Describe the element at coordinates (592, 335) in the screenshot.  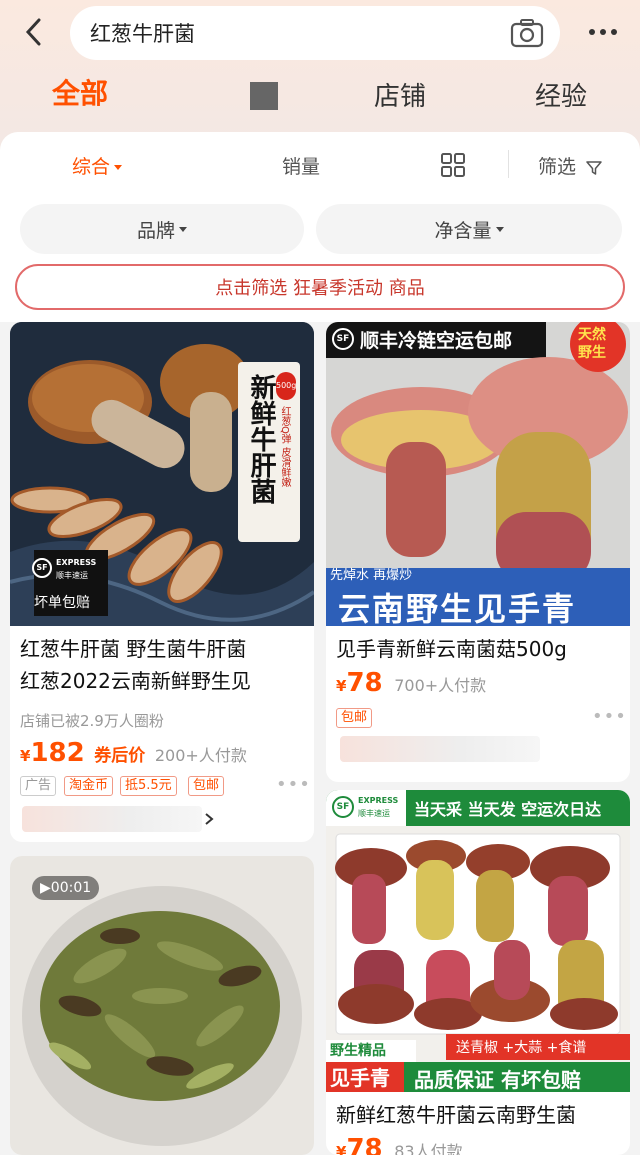
I see `badge-line1: 天然` at that location.